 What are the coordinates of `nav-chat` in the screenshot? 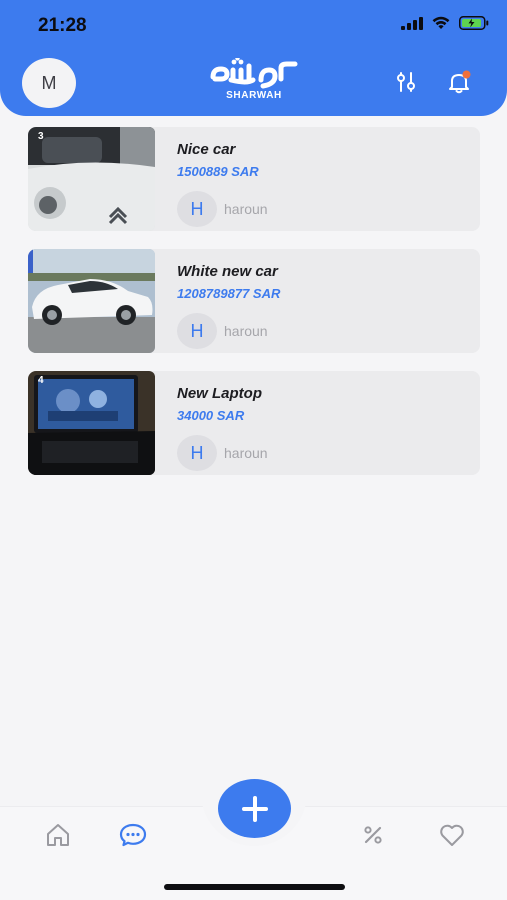 It's located at (133, 835).